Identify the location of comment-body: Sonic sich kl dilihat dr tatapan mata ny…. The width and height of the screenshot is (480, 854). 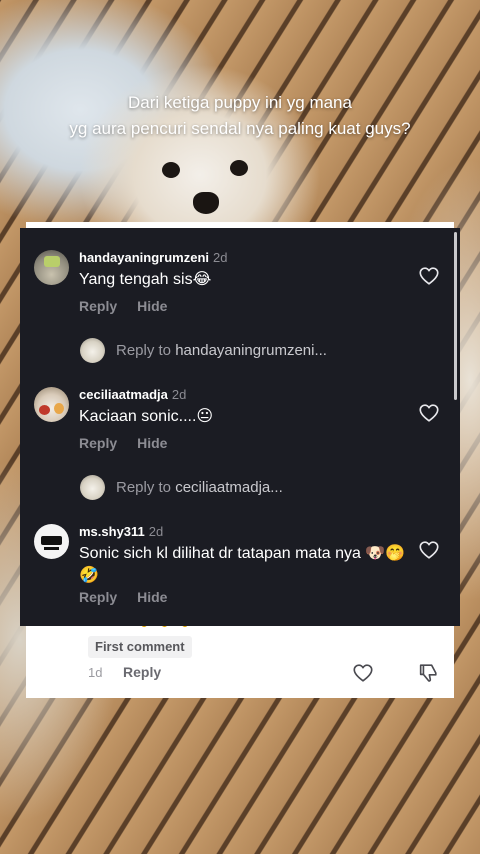
(220, 553).